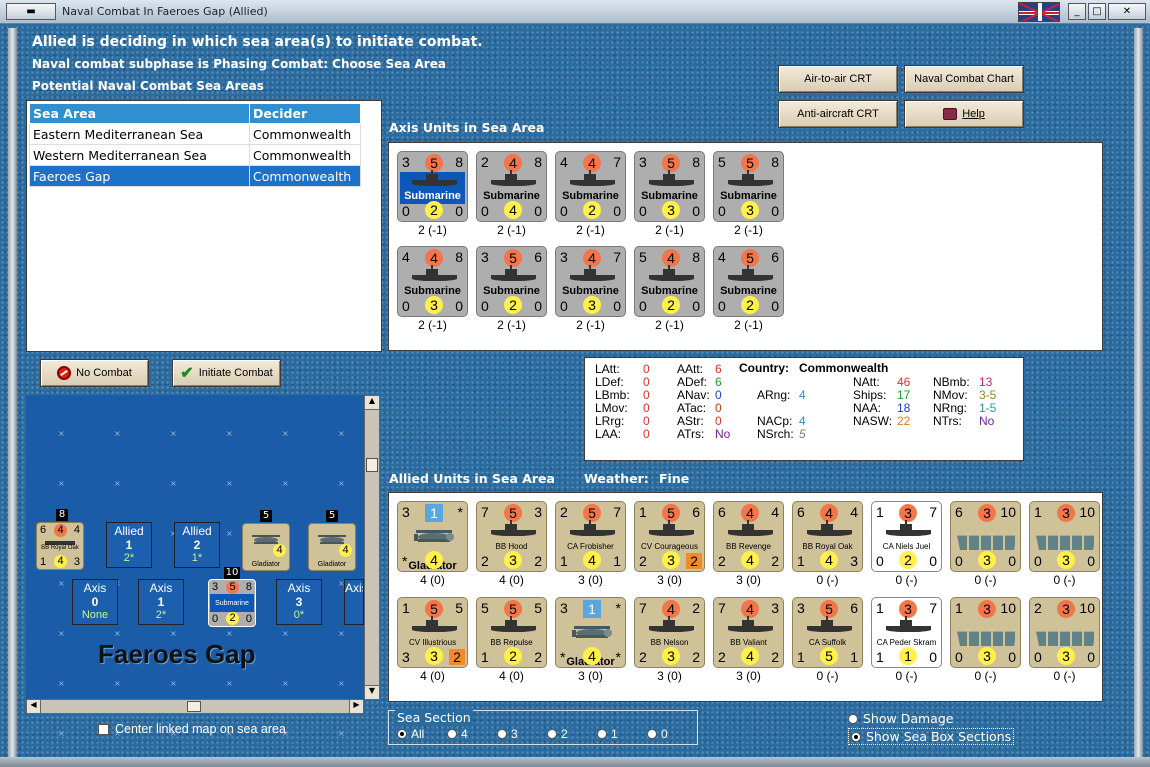 This screenshot has height=767, width=1150. What do you see at coordinates (457, 734) in the screenshot?
I see `sea-section-option-4: 4` at bounding box center [457, 734].